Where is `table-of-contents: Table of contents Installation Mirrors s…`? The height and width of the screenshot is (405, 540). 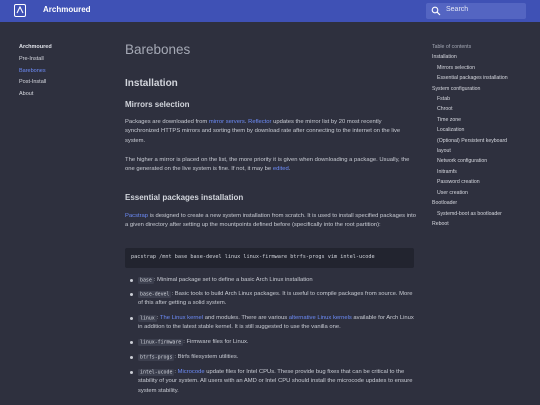 table-of-contents: Table of contents Installation Mirrors s… is located at coordinates (486, 135).